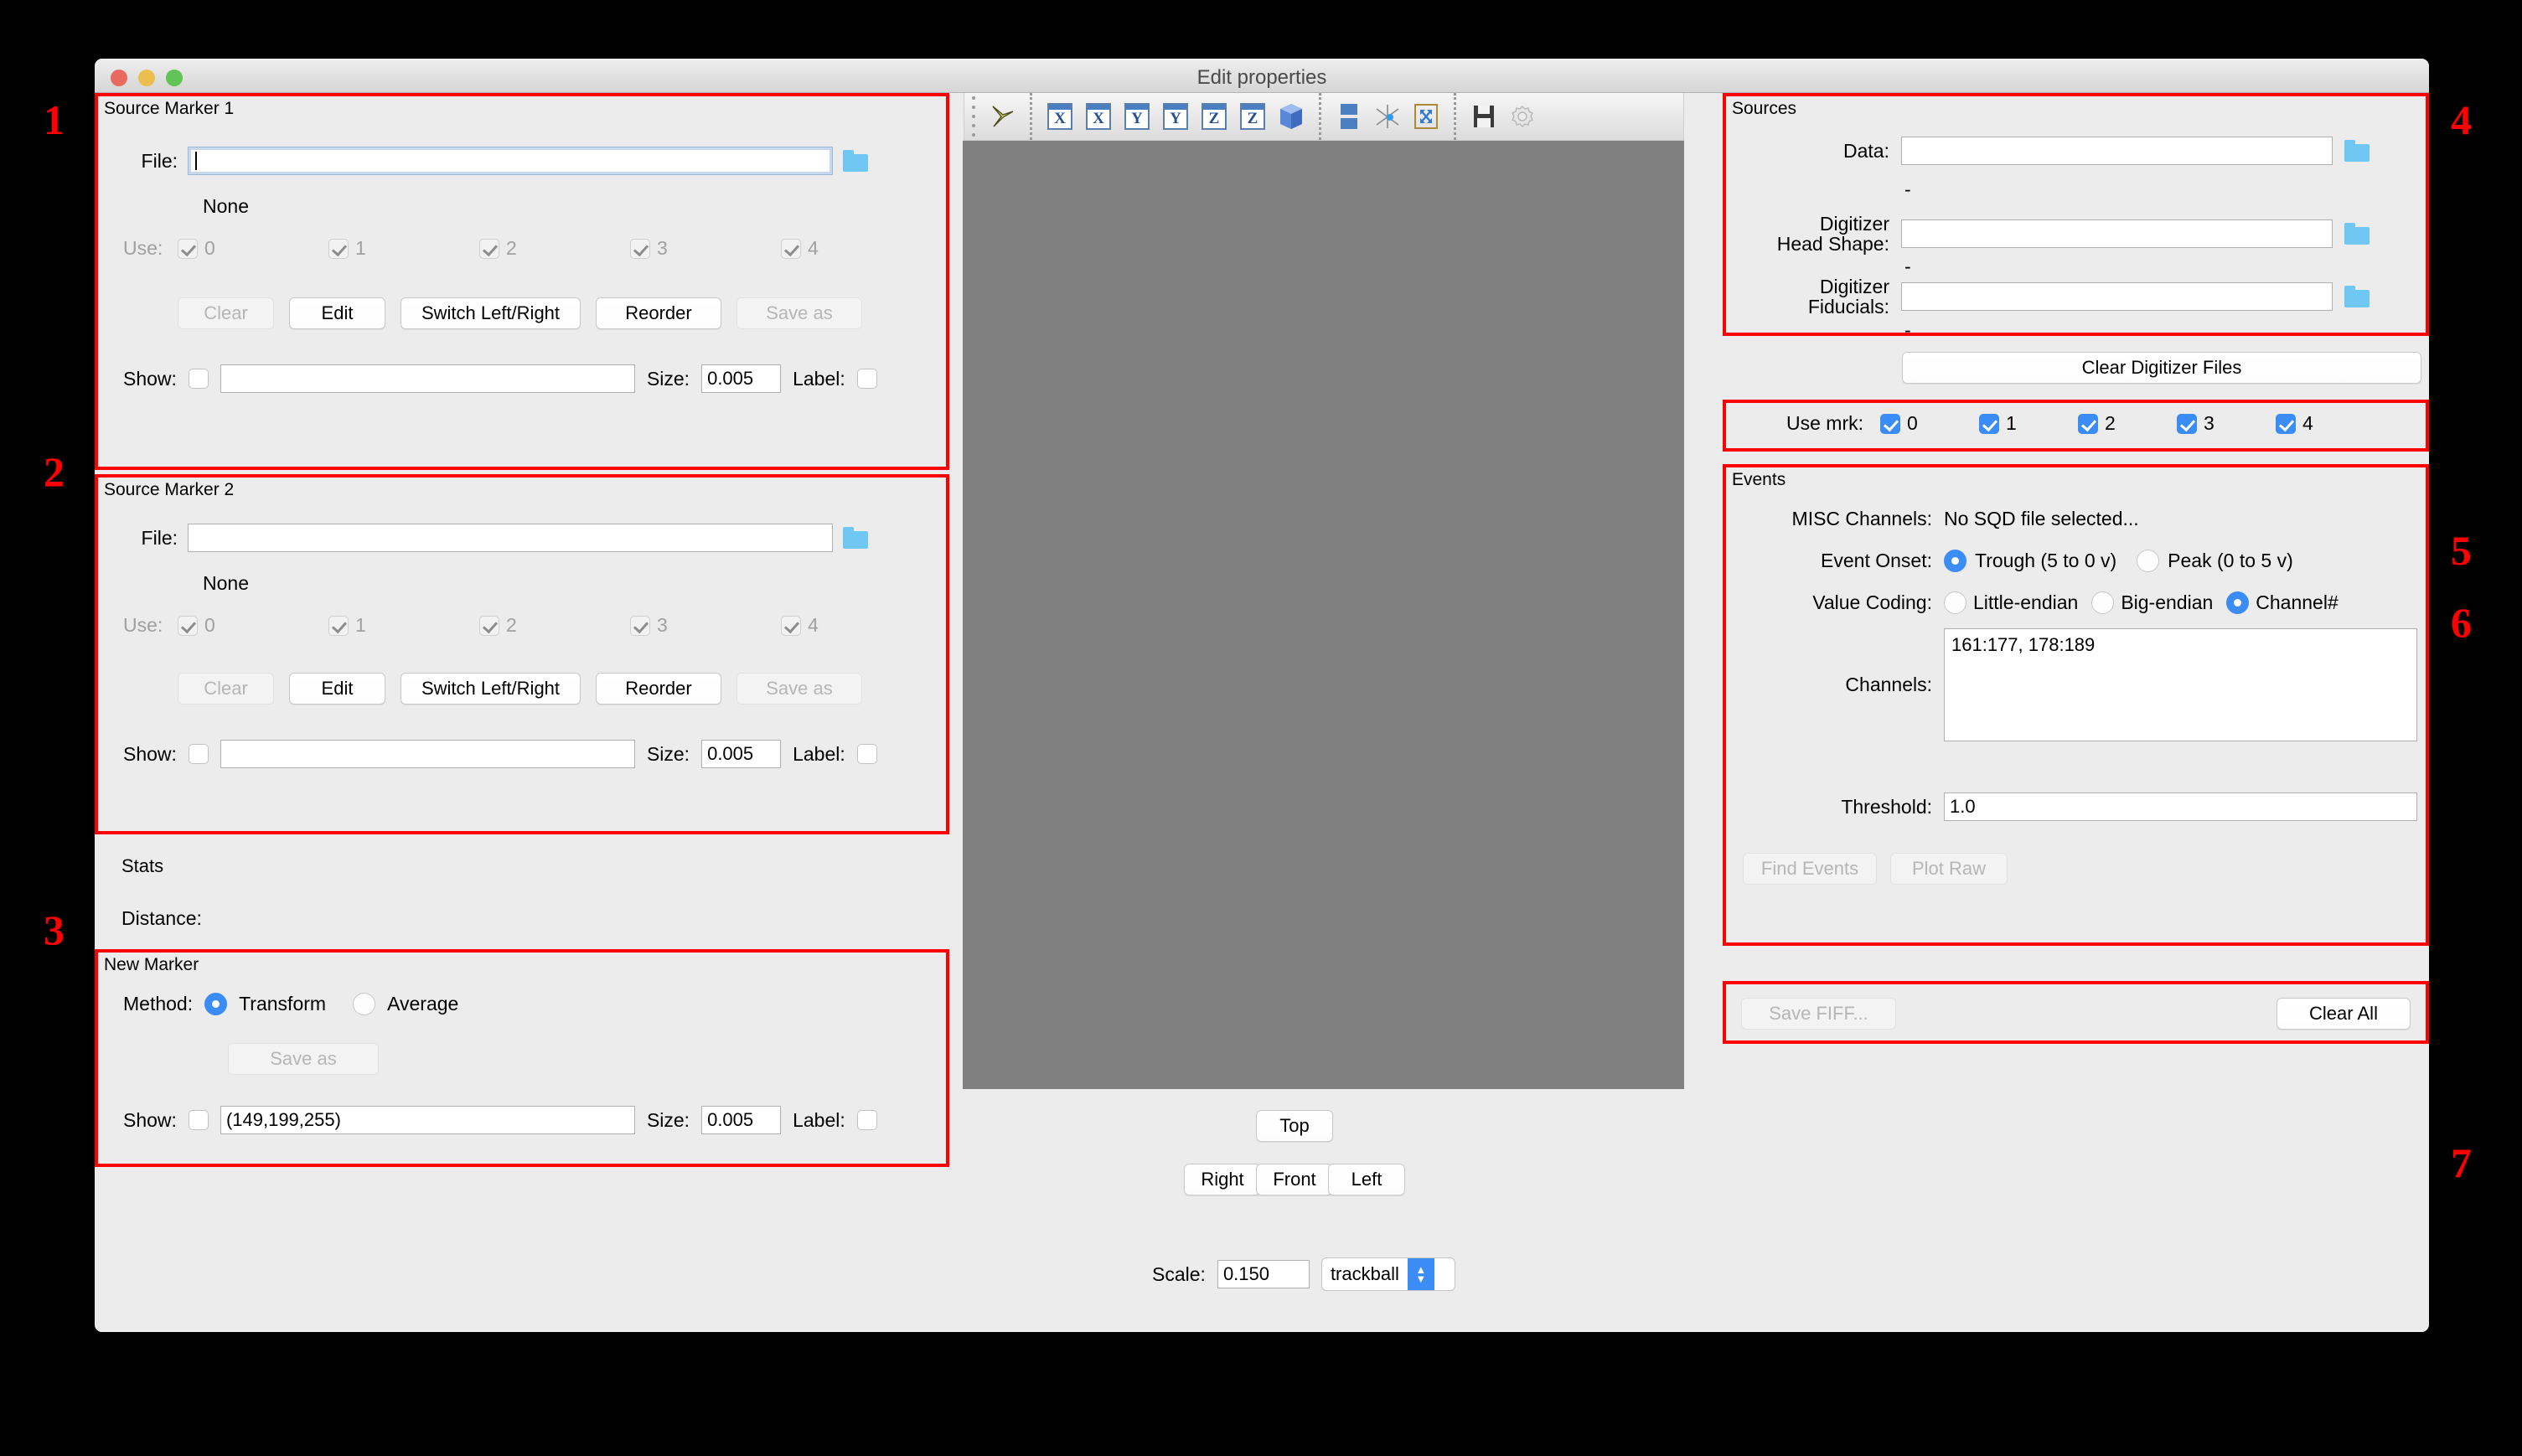 The height and width of the screenshot is (1456, 2522). I want to click on value-coding-radio-channel-num, so click(2238, 602).